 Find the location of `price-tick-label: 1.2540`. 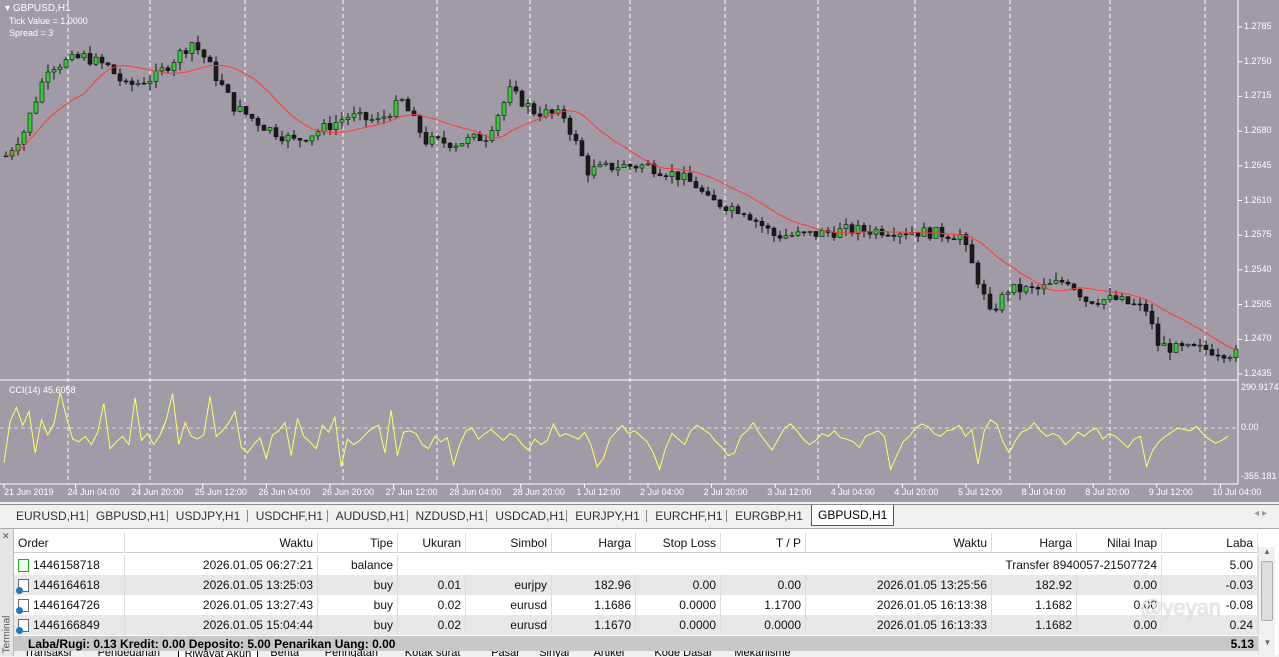

price-tick-label: 1.2540 is located at coordinates (1258, 268).